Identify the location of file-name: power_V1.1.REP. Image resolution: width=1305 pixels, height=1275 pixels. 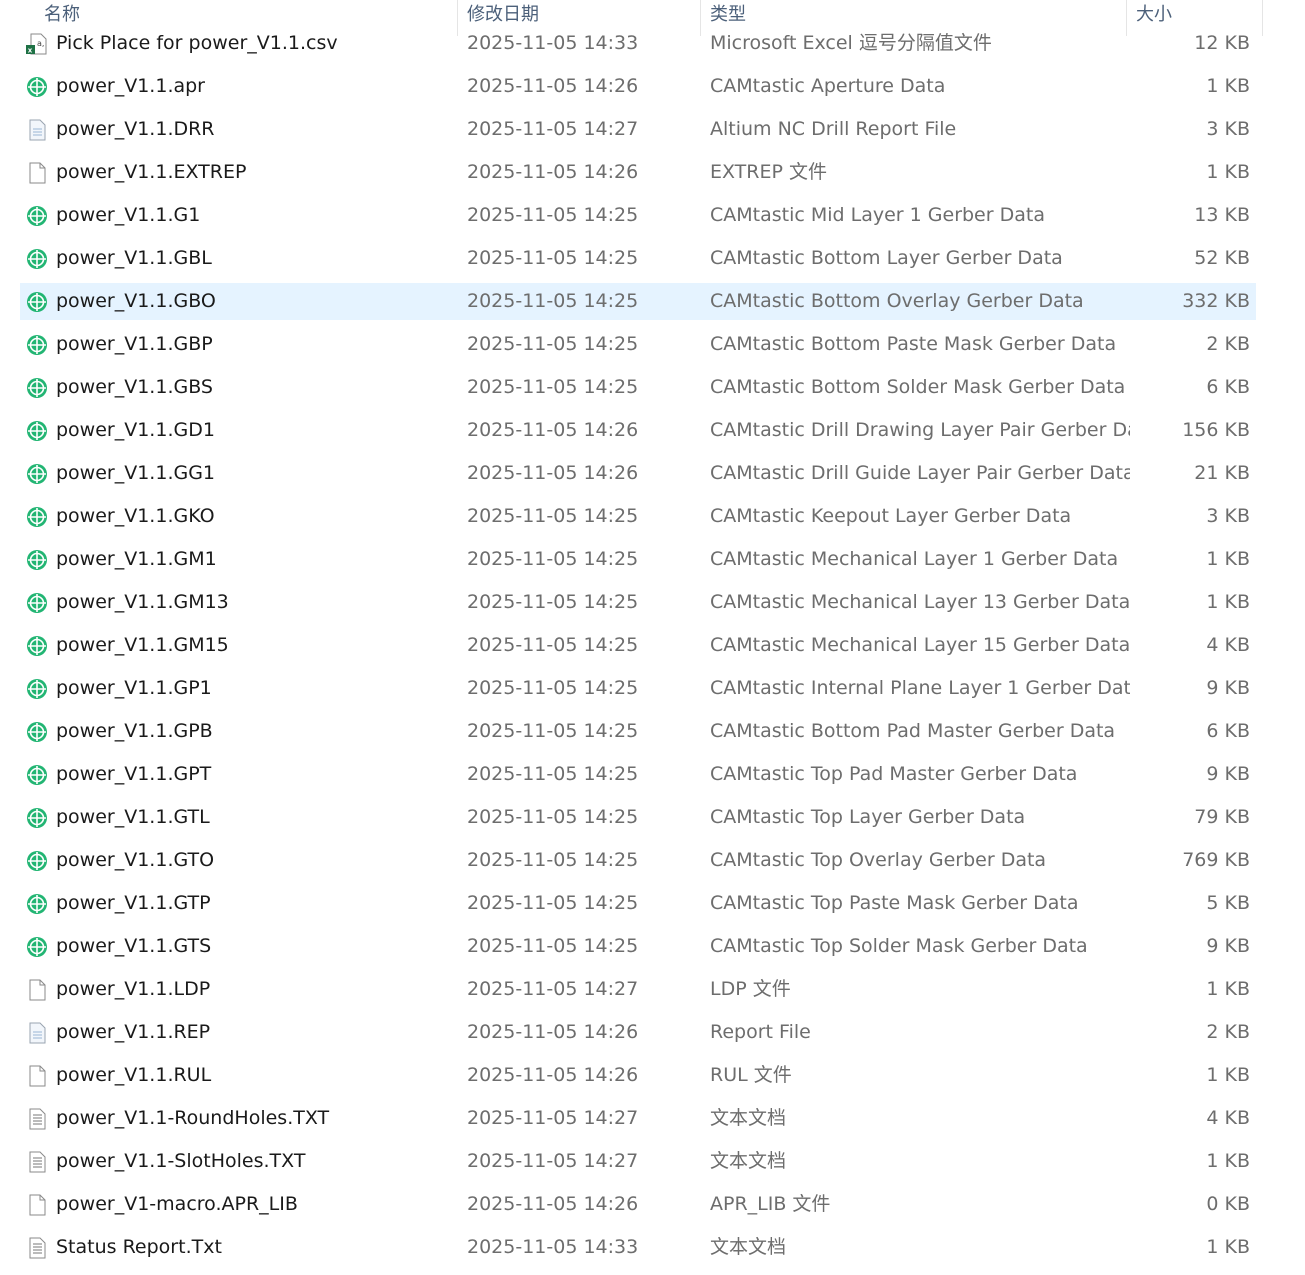
(133, 1032).